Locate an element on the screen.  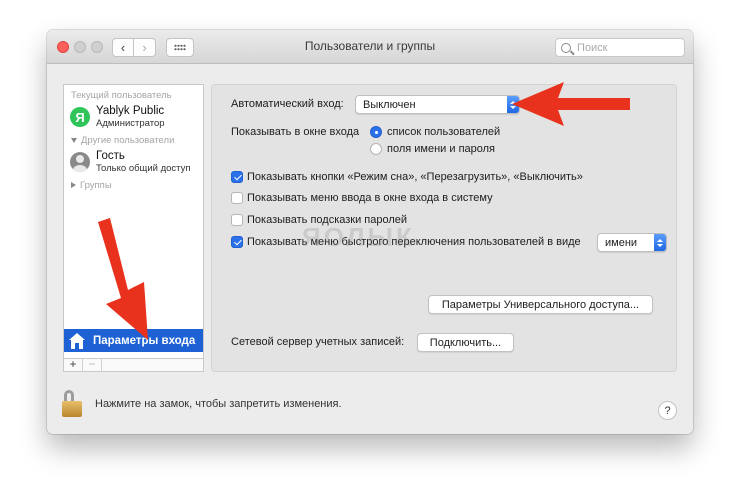
search-input is located at coordinates (627, 47).